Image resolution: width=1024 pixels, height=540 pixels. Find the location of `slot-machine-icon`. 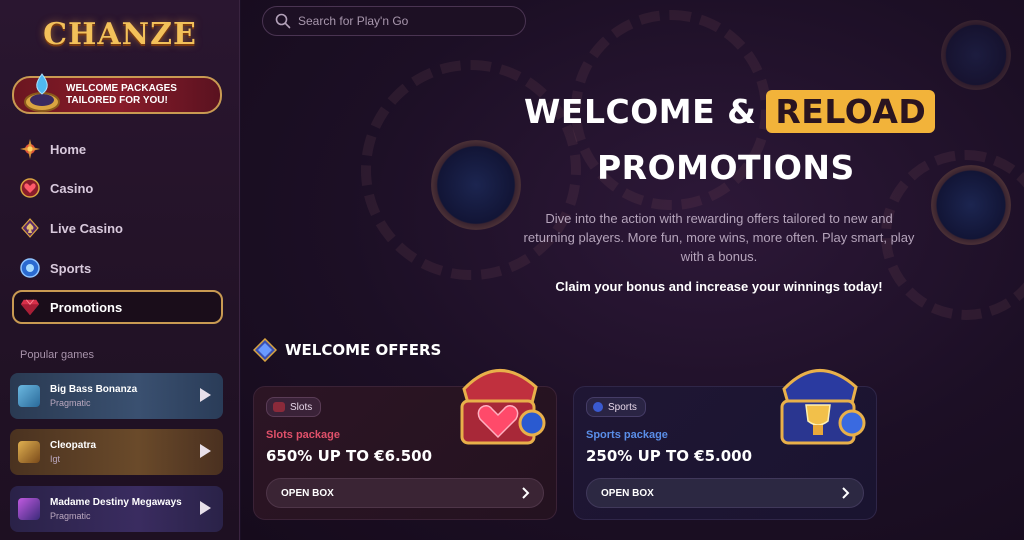

slot-machine-icon is located at coordinates (279, 407).